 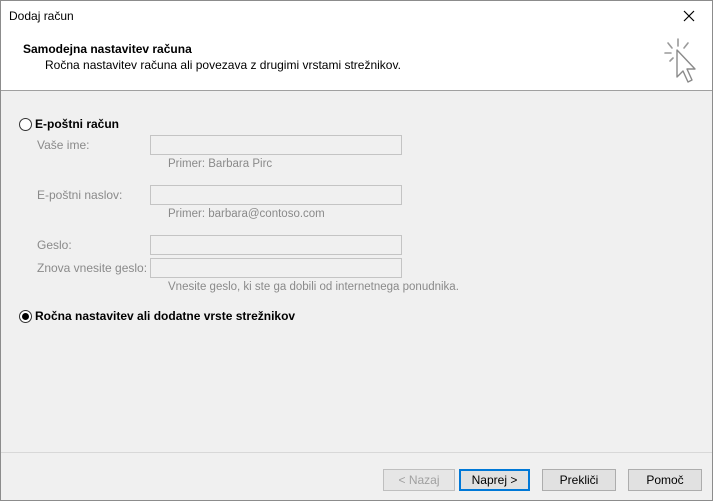 What do you see at coordinates (107, 49) in the screenshot?
I see `header-title: Samodejna nastavitev računa` at bounding box center [107, 49].